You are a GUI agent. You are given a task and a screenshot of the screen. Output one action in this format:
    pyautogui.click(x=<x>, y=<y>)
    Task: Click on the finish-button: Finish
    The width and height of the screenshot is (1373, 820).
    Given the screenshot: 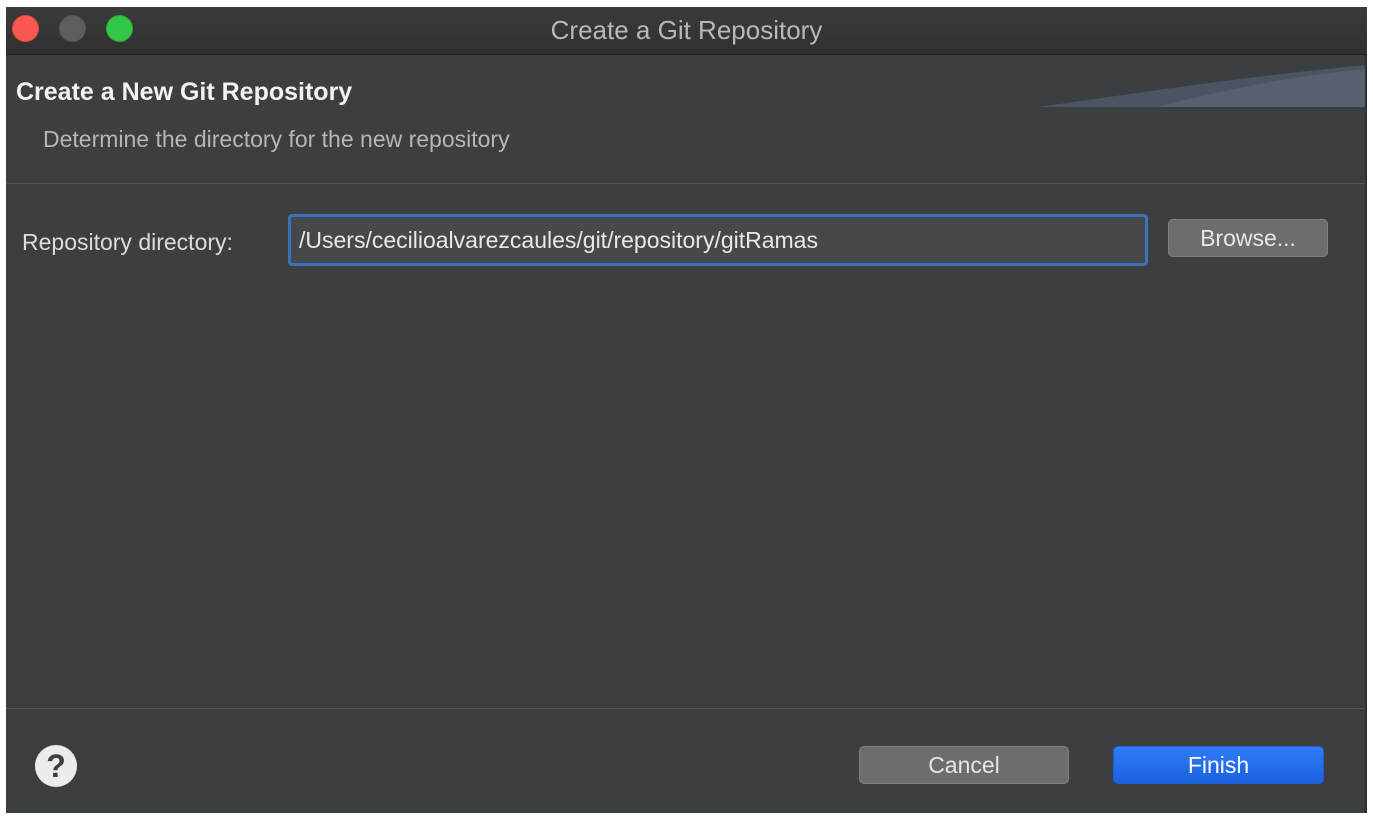 What is the action you would take?
    pyautogui.click(x=1218, y=765)
    